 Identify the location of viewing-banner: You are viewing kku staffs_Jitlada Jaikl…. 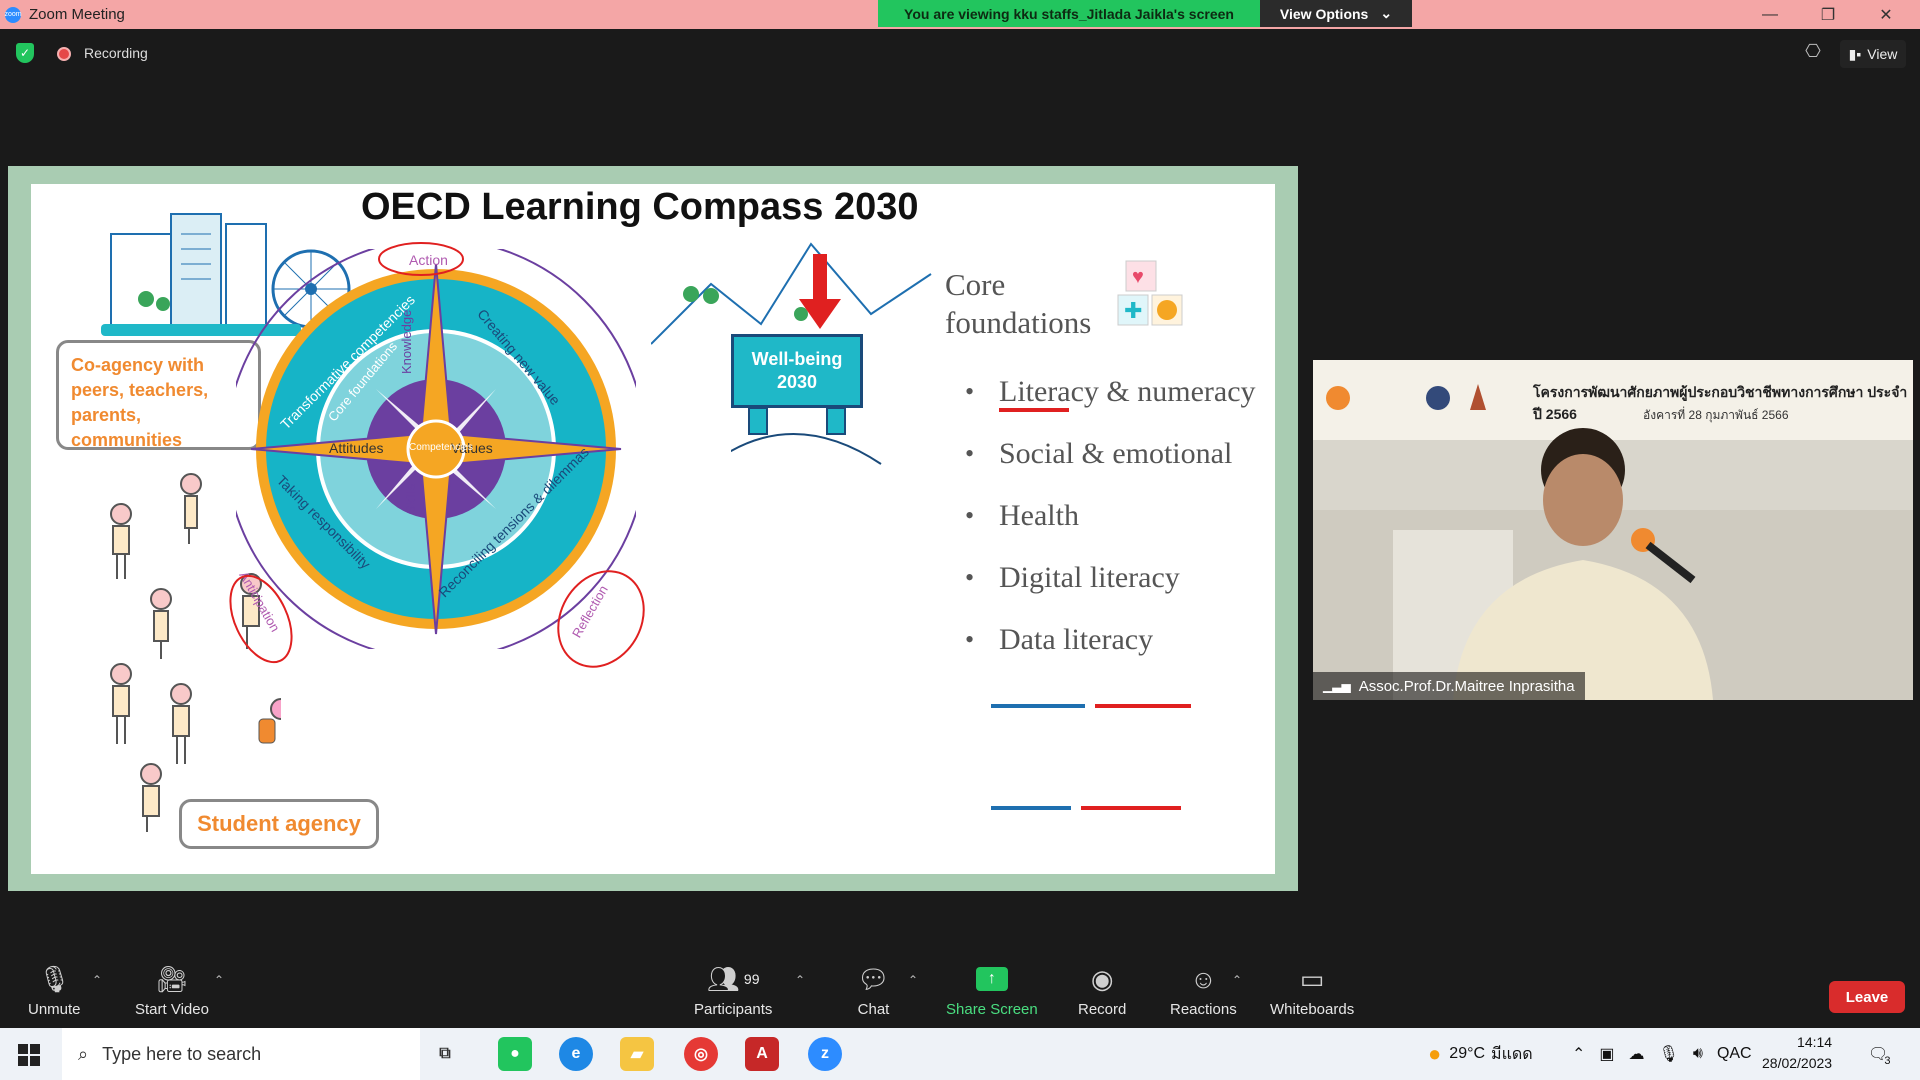
(1069, 13).